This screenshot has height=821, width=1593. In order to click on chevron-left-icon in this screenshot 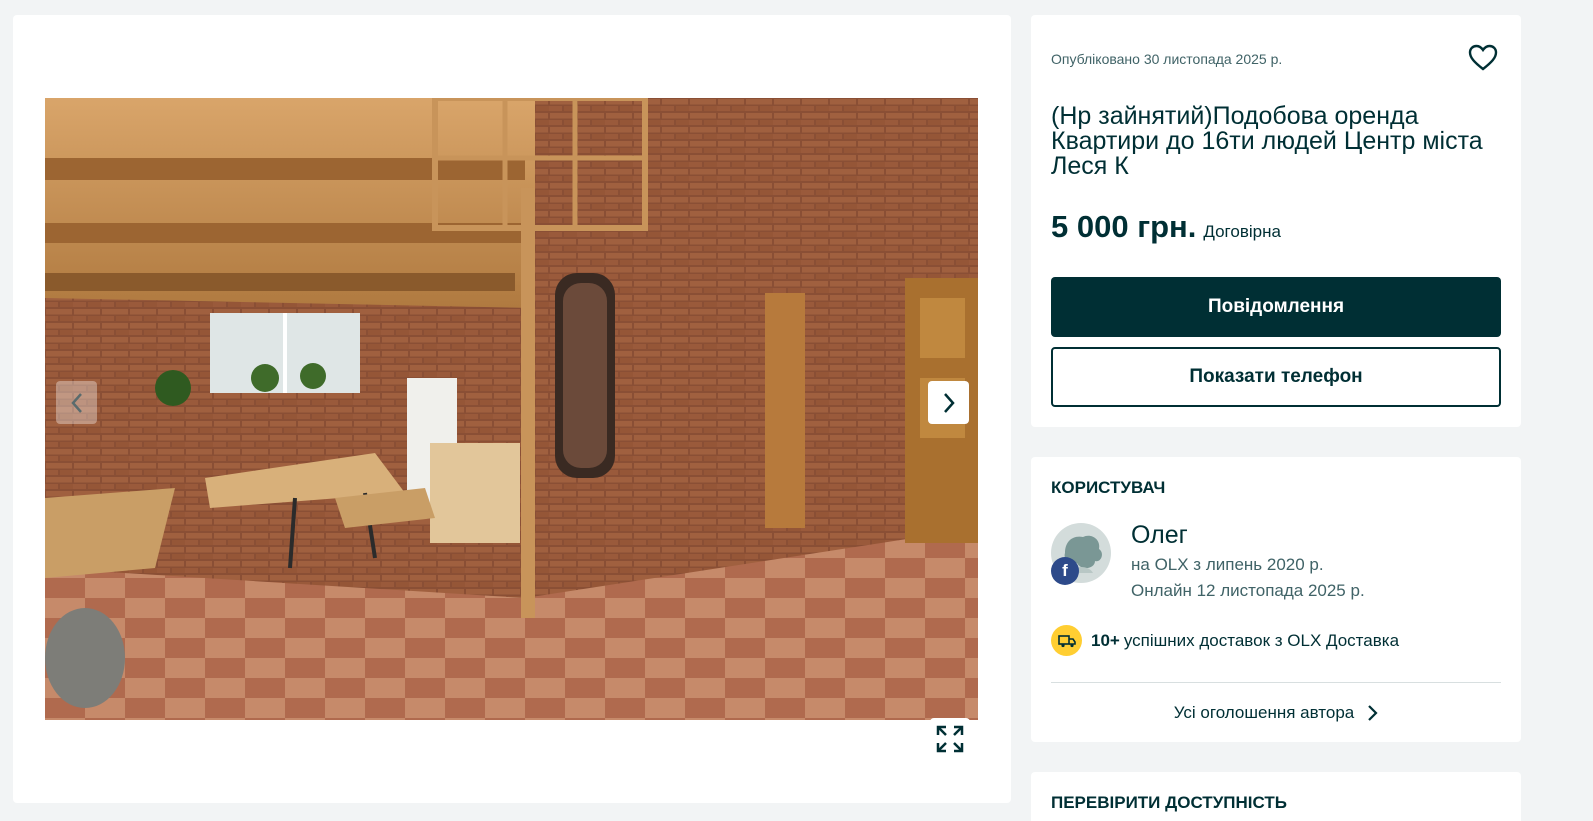, I will do `click(76, 402)`.